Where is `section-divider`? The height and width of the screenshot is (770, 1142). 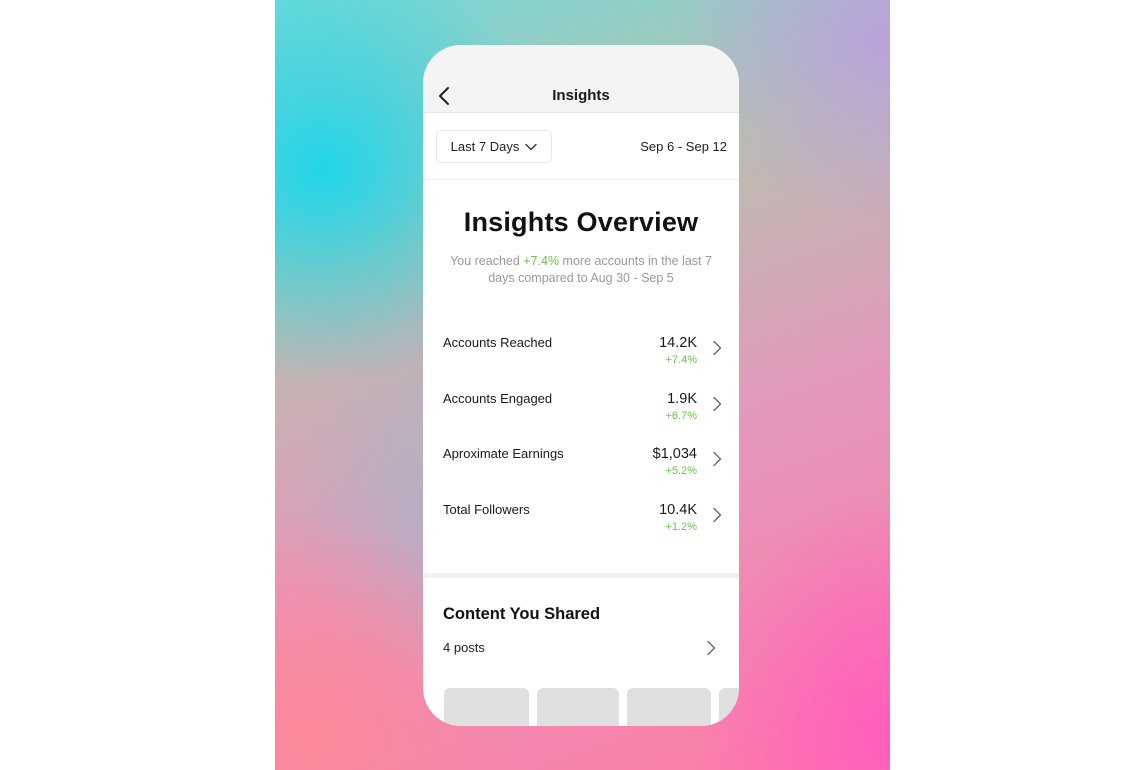 section-divider is located at coordinates (581, 575).